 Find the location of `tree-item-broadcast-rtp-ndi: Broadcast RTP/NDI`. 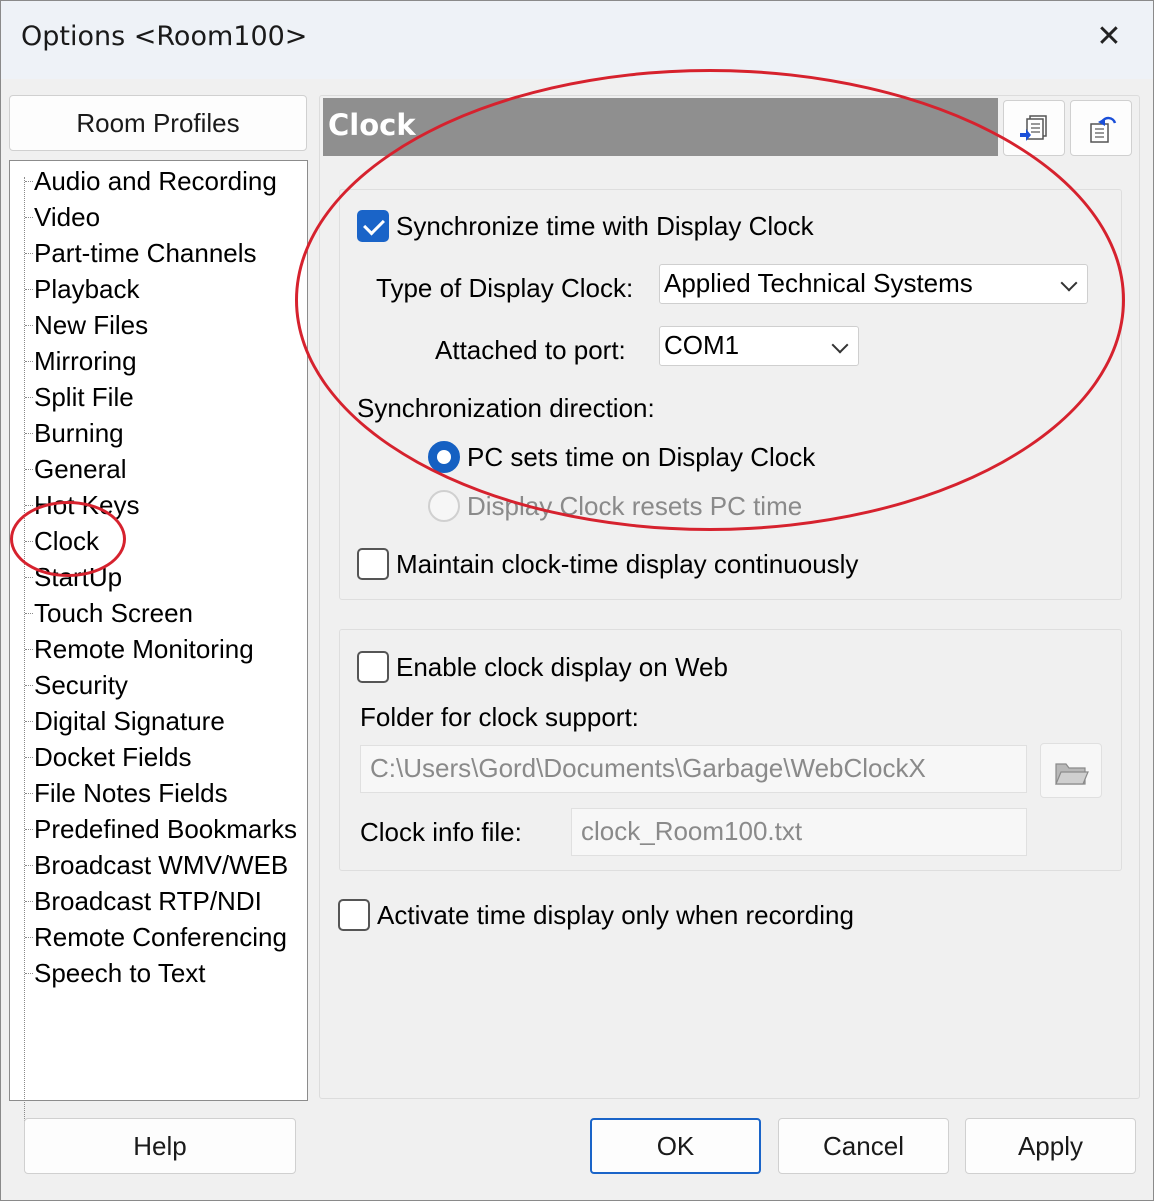

tree-item-broadcast-rtp-ndi: Broadcast RTP/NDI is located at coordinates (143, 901).